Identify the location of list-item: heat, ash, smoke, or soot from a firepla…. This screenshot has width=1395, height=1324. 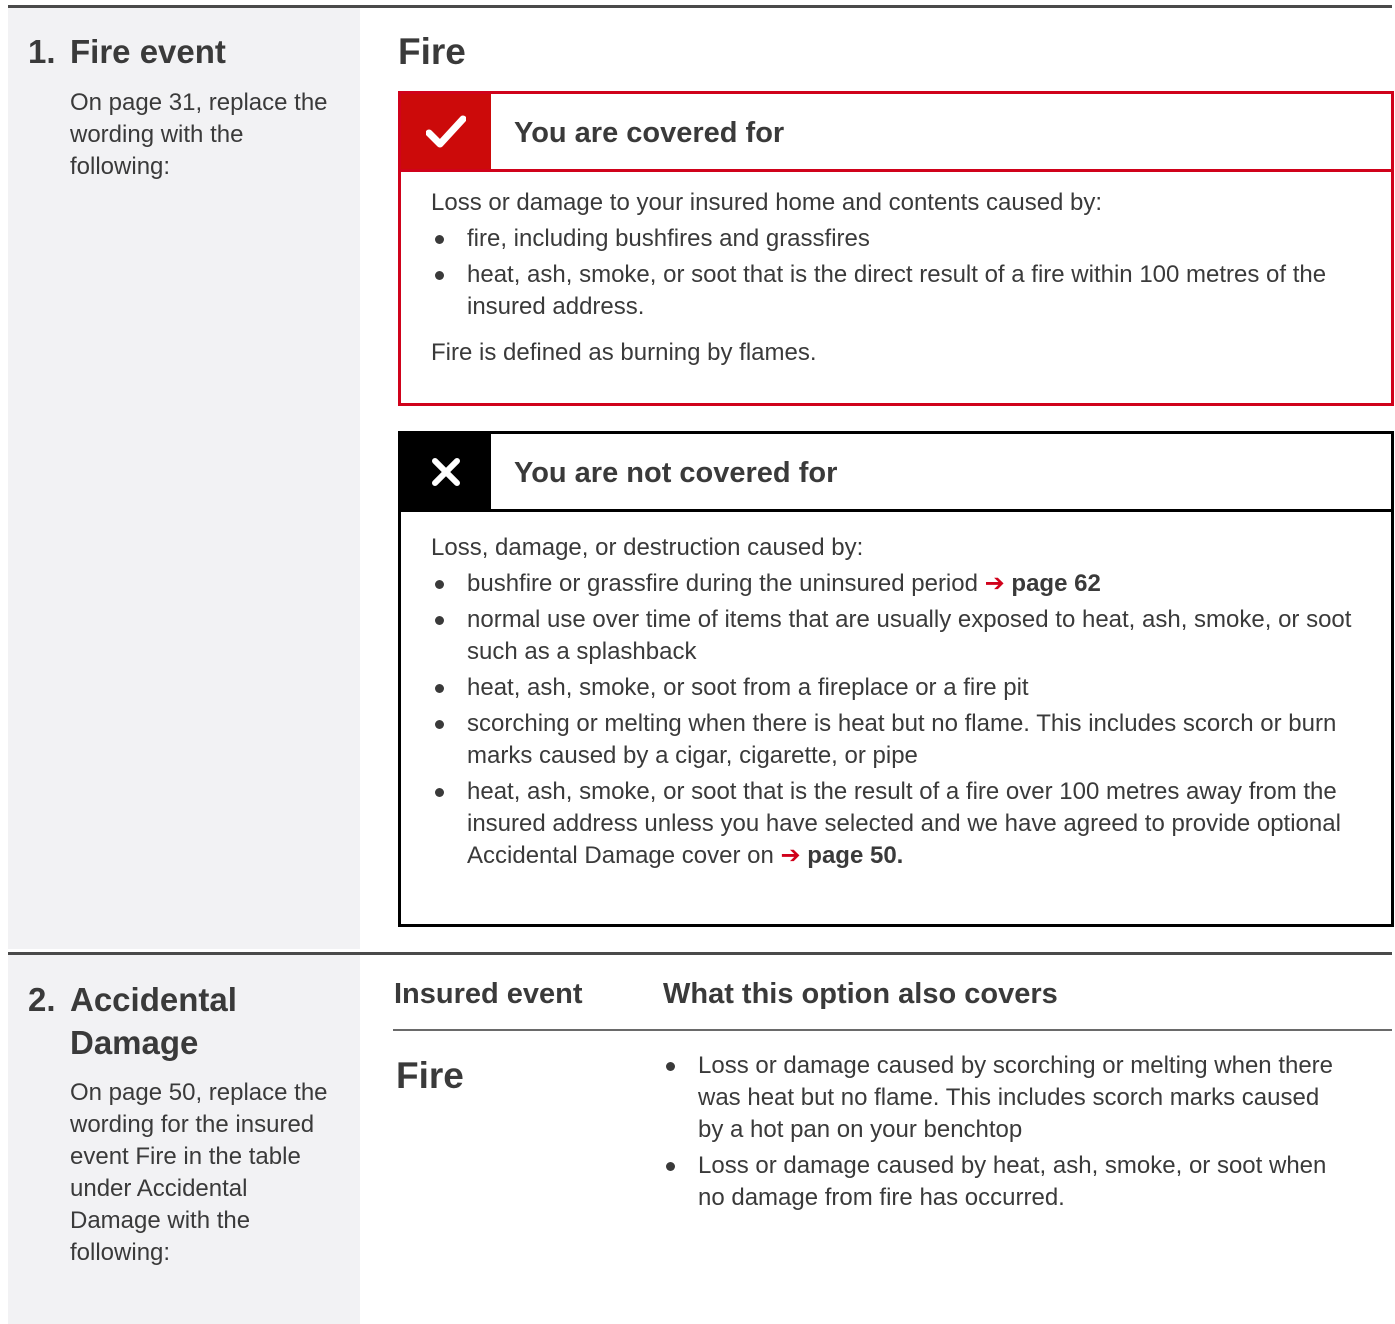
(896, 688).